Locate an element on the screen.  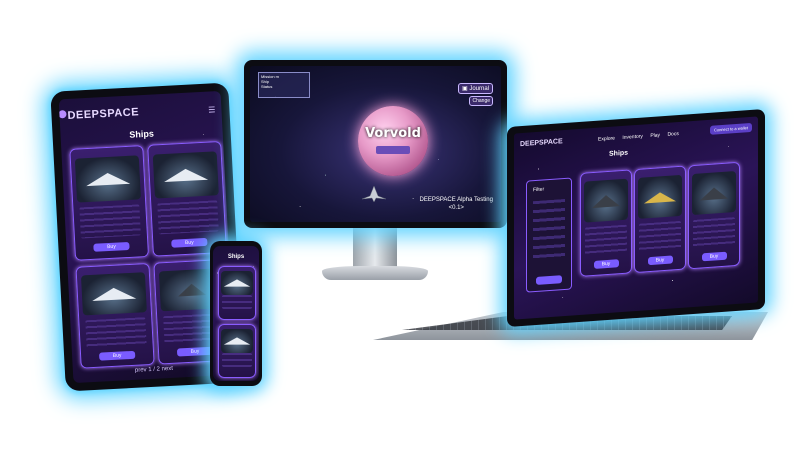
nav-docs: Docs is located at coordinates (672, 134).